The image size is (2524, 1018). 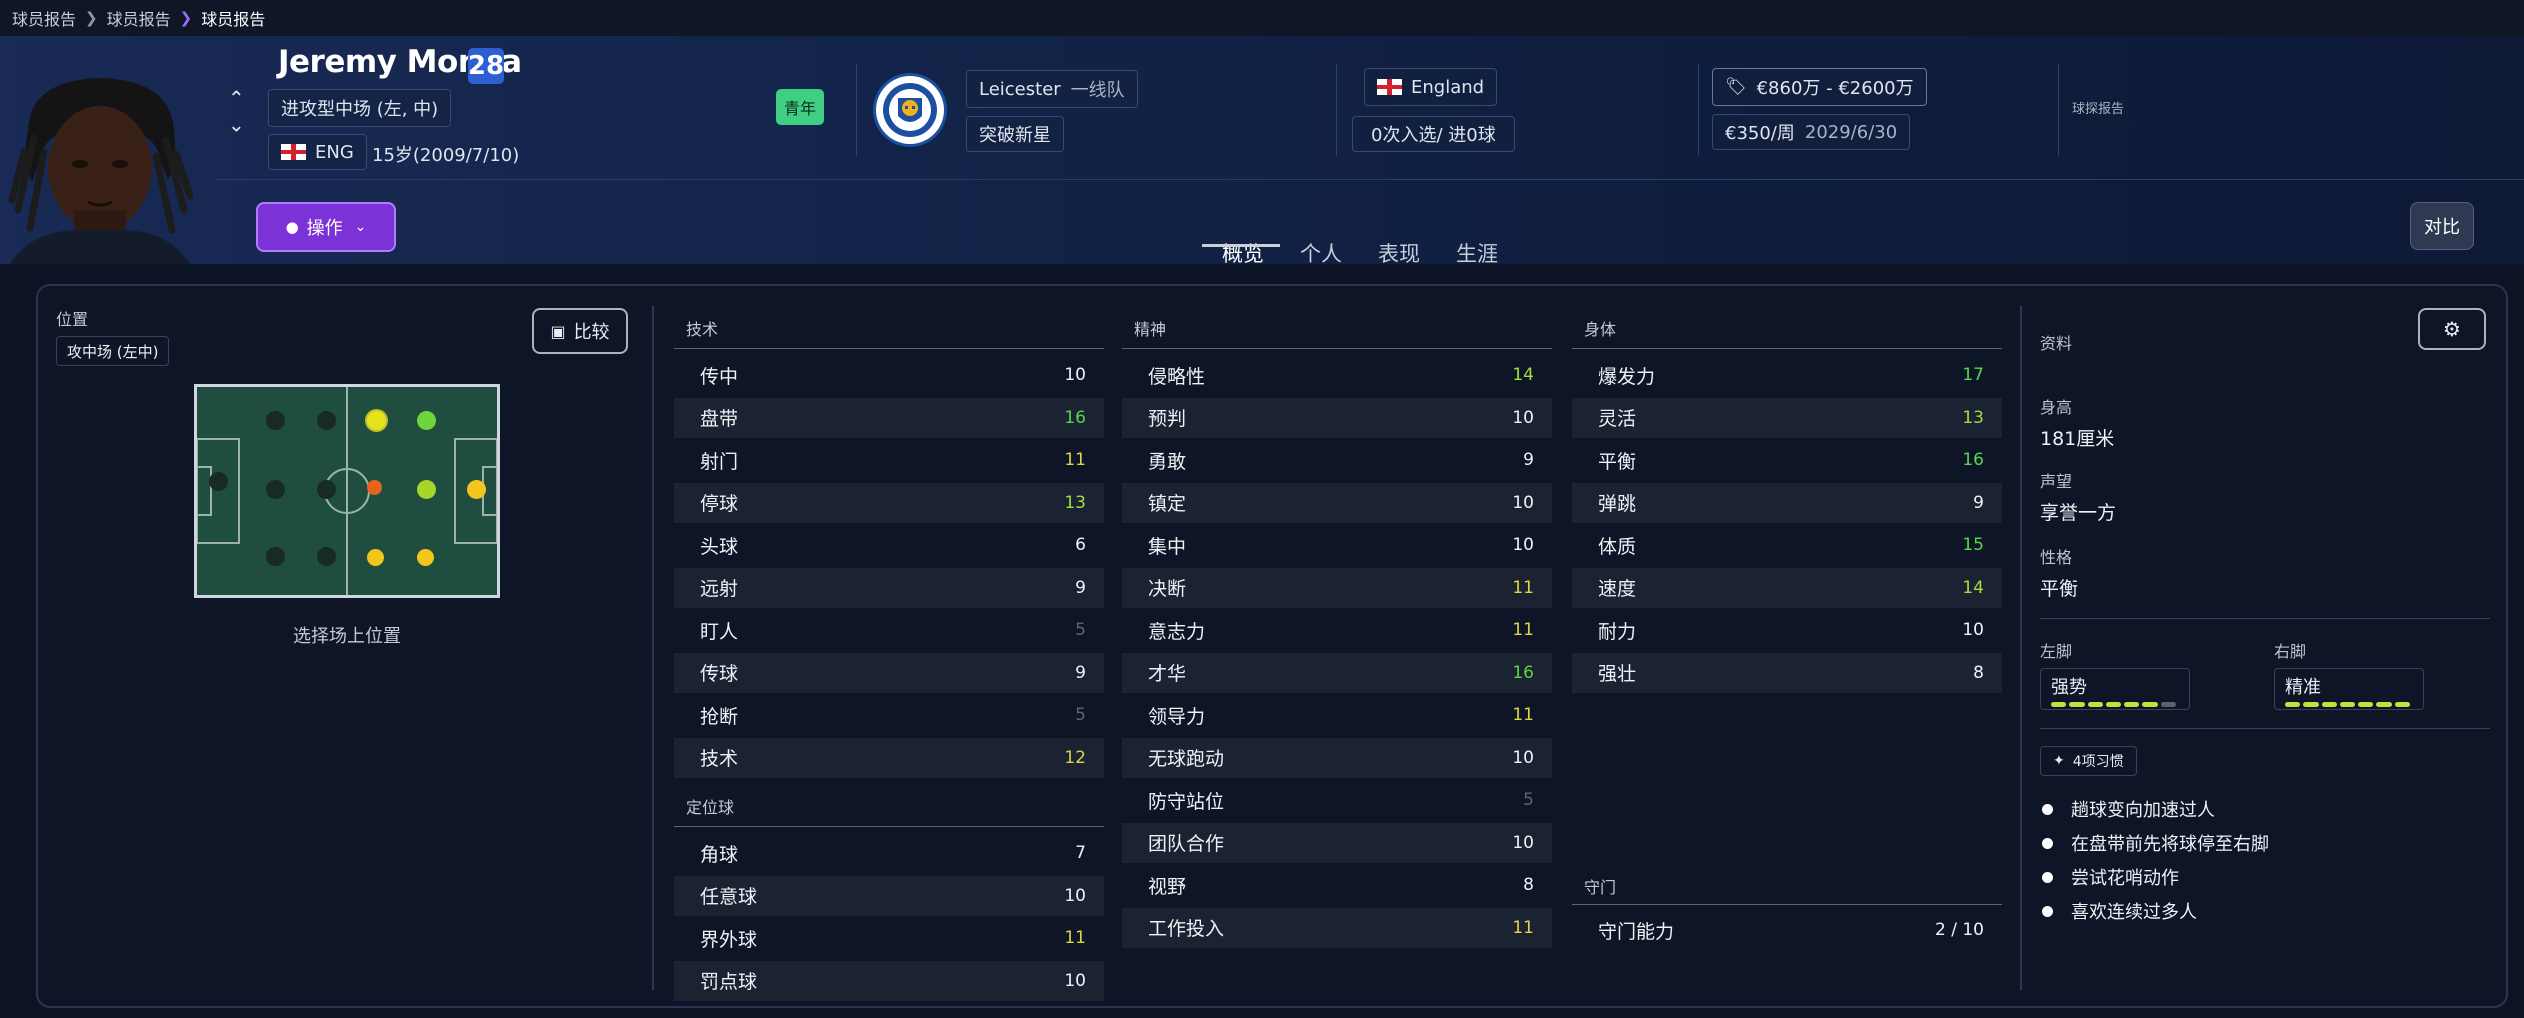 I want to click on attribute-row: 耐力 10, so click(x=1787, y=630).